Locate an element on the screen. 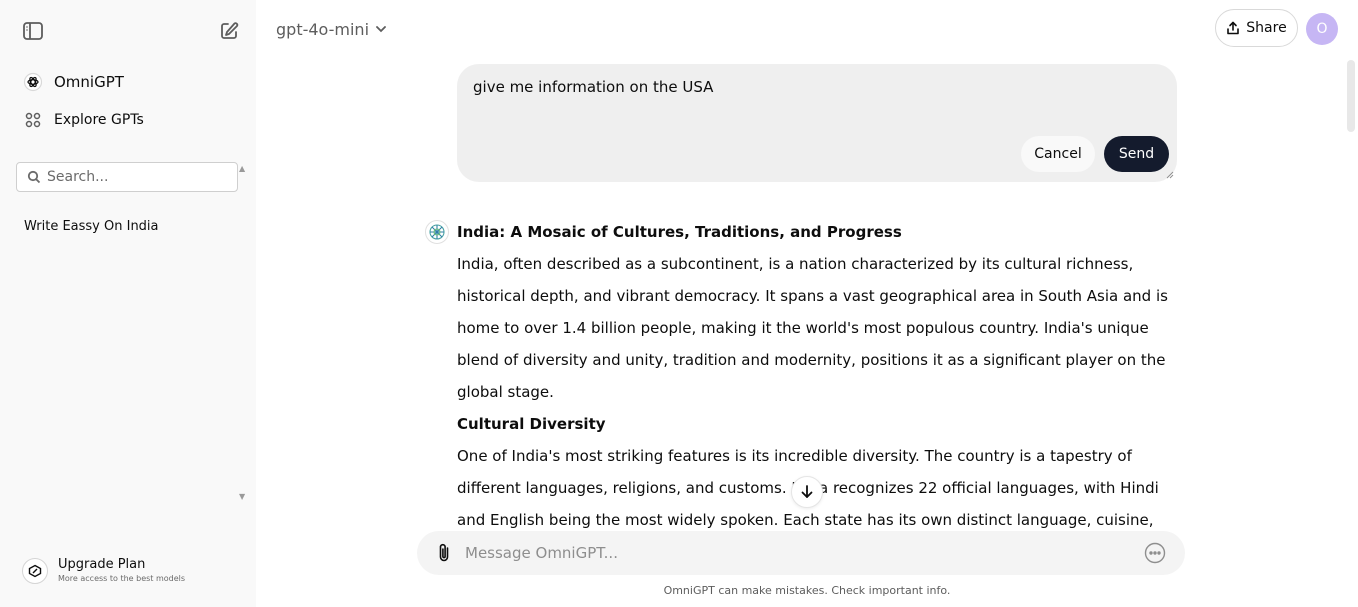  sidebar-toggle-icon is located at coordinates (33, 31).